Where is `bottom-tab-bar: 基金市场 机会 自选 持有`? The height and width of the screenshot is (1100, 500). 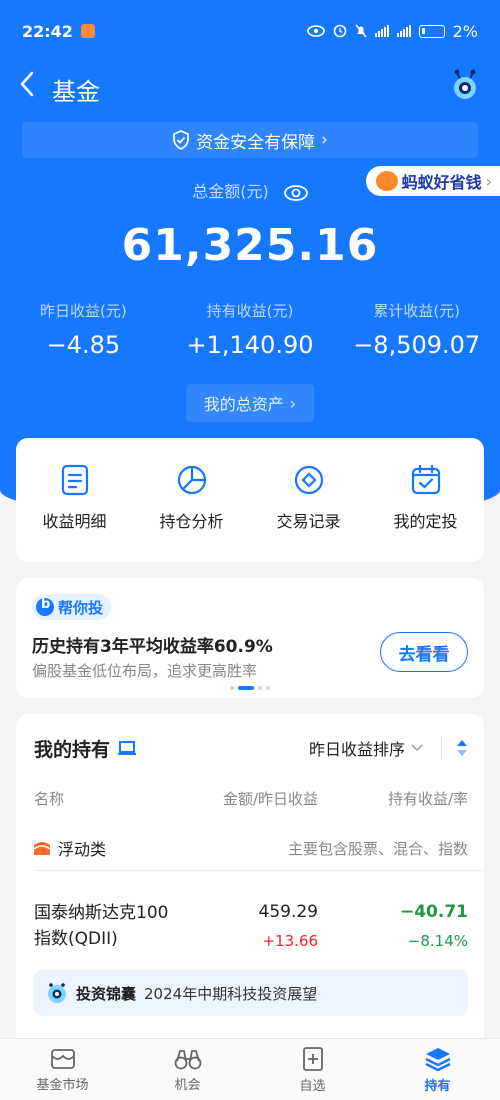 bottom-tab-bar: 基金市场 机会 自选 持有 is located at coordinates (250, 1069).